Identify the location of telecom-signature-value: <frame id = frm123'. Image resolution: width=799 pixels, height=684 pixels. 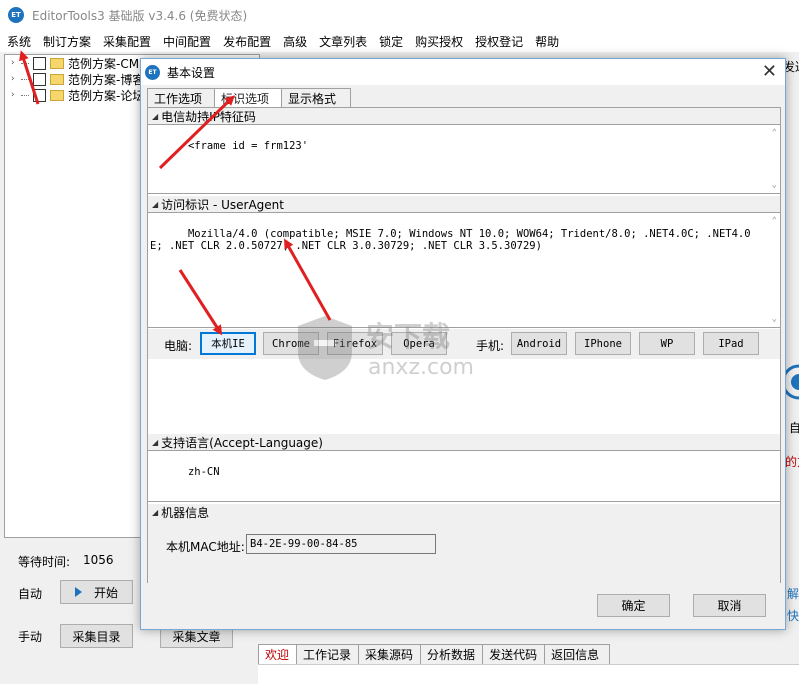
(248, 146).